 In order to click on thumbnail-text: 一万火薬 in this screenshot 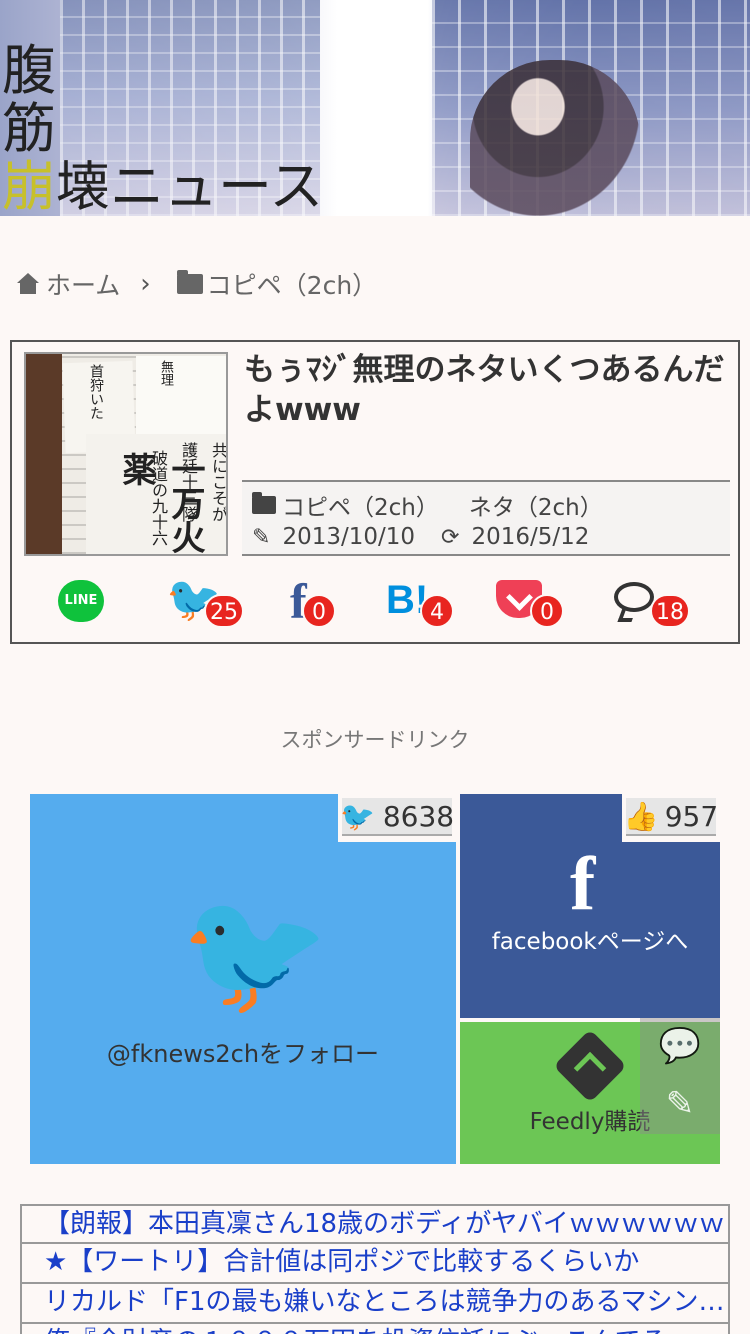, I will do `click(160, 503)`.